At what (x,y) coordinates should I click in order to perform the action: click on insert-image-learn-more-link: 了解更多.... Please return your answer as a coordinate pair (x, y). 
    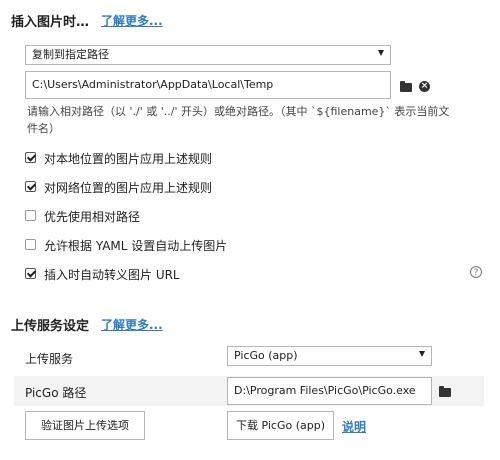
    Looking at the image, I should click on (132, 20).